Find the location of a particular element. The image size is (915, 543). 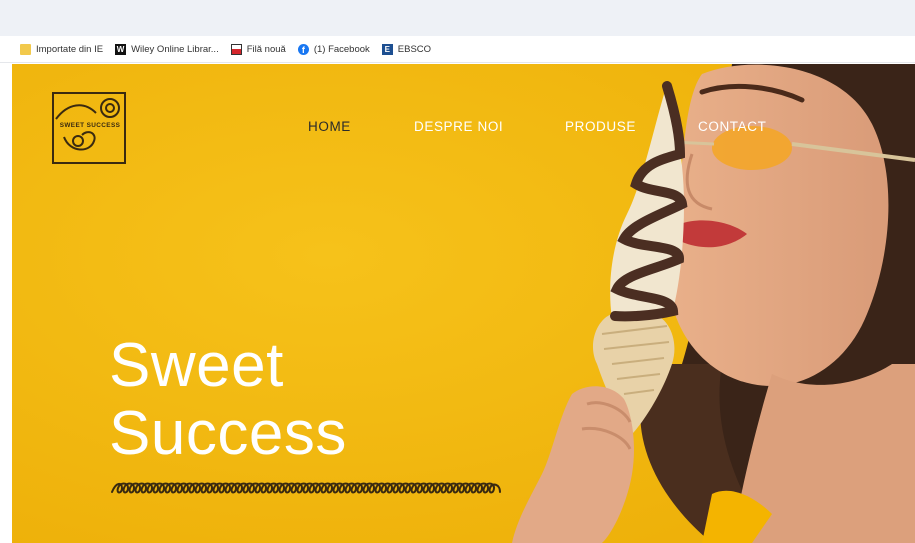

main-nav: HOME DESPRE NOI PRODUSE CONTACT is located at coordinates (463, 129).